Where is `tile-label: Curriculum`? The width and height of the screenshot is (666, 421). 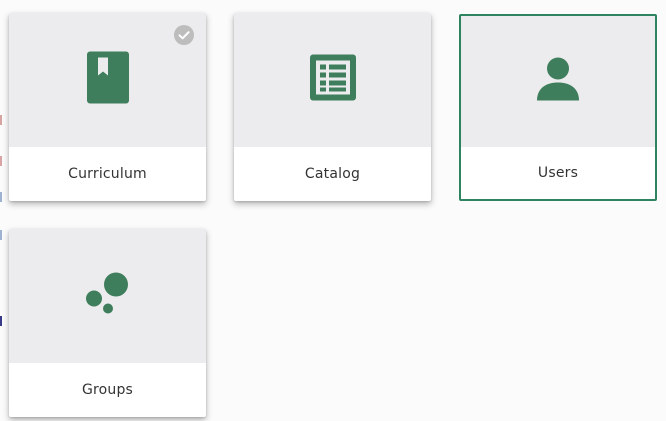
tile-label: Curriculum is located at coordinates (107, 174).